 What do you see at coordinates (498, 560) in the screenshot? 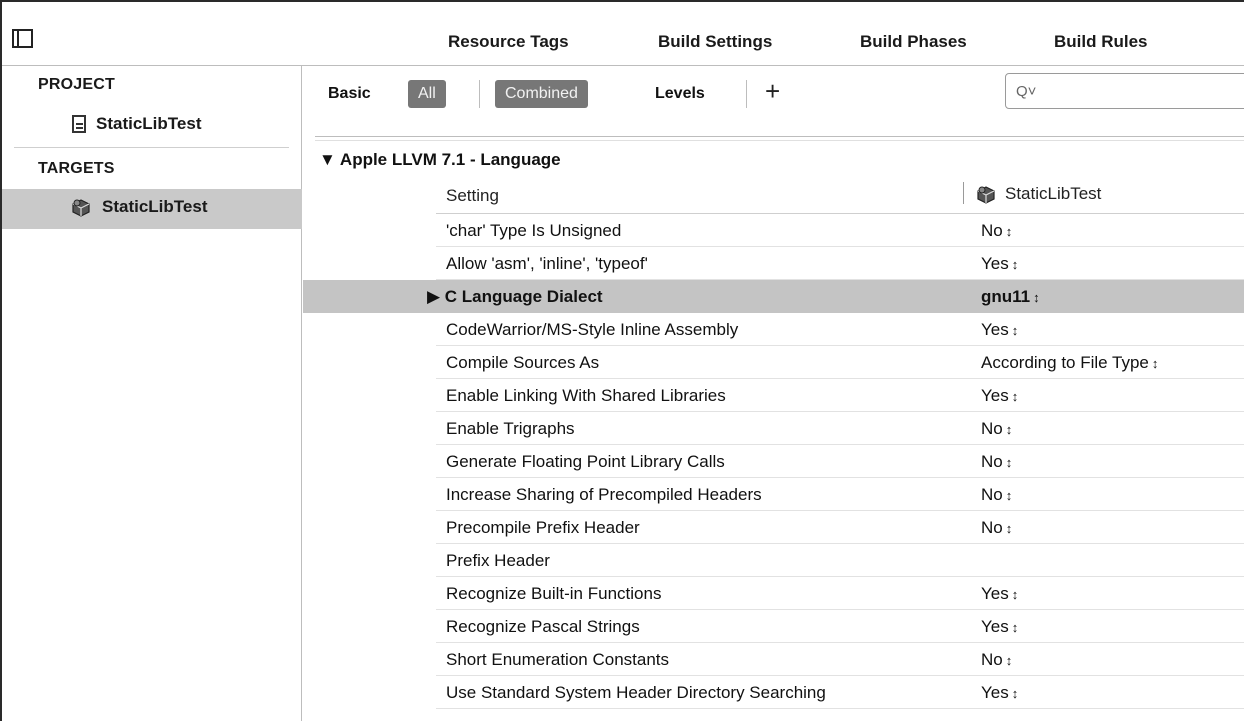
I see `setting-name: Prefix Header` at bounding box center [498, 560].